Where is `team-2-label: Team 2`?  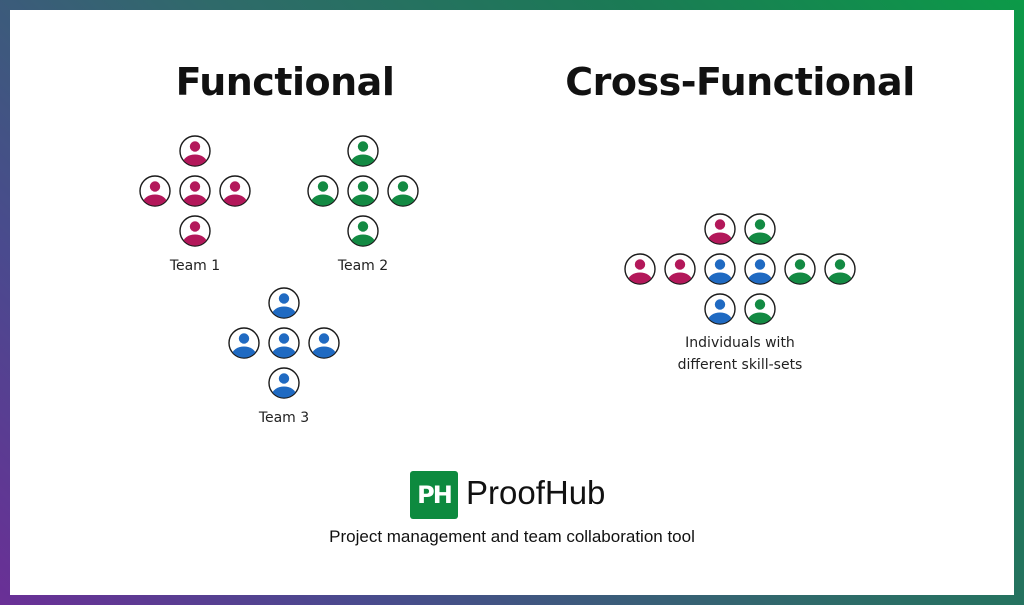 team-2-label: Team 2 is located at coordinates (363, 266).